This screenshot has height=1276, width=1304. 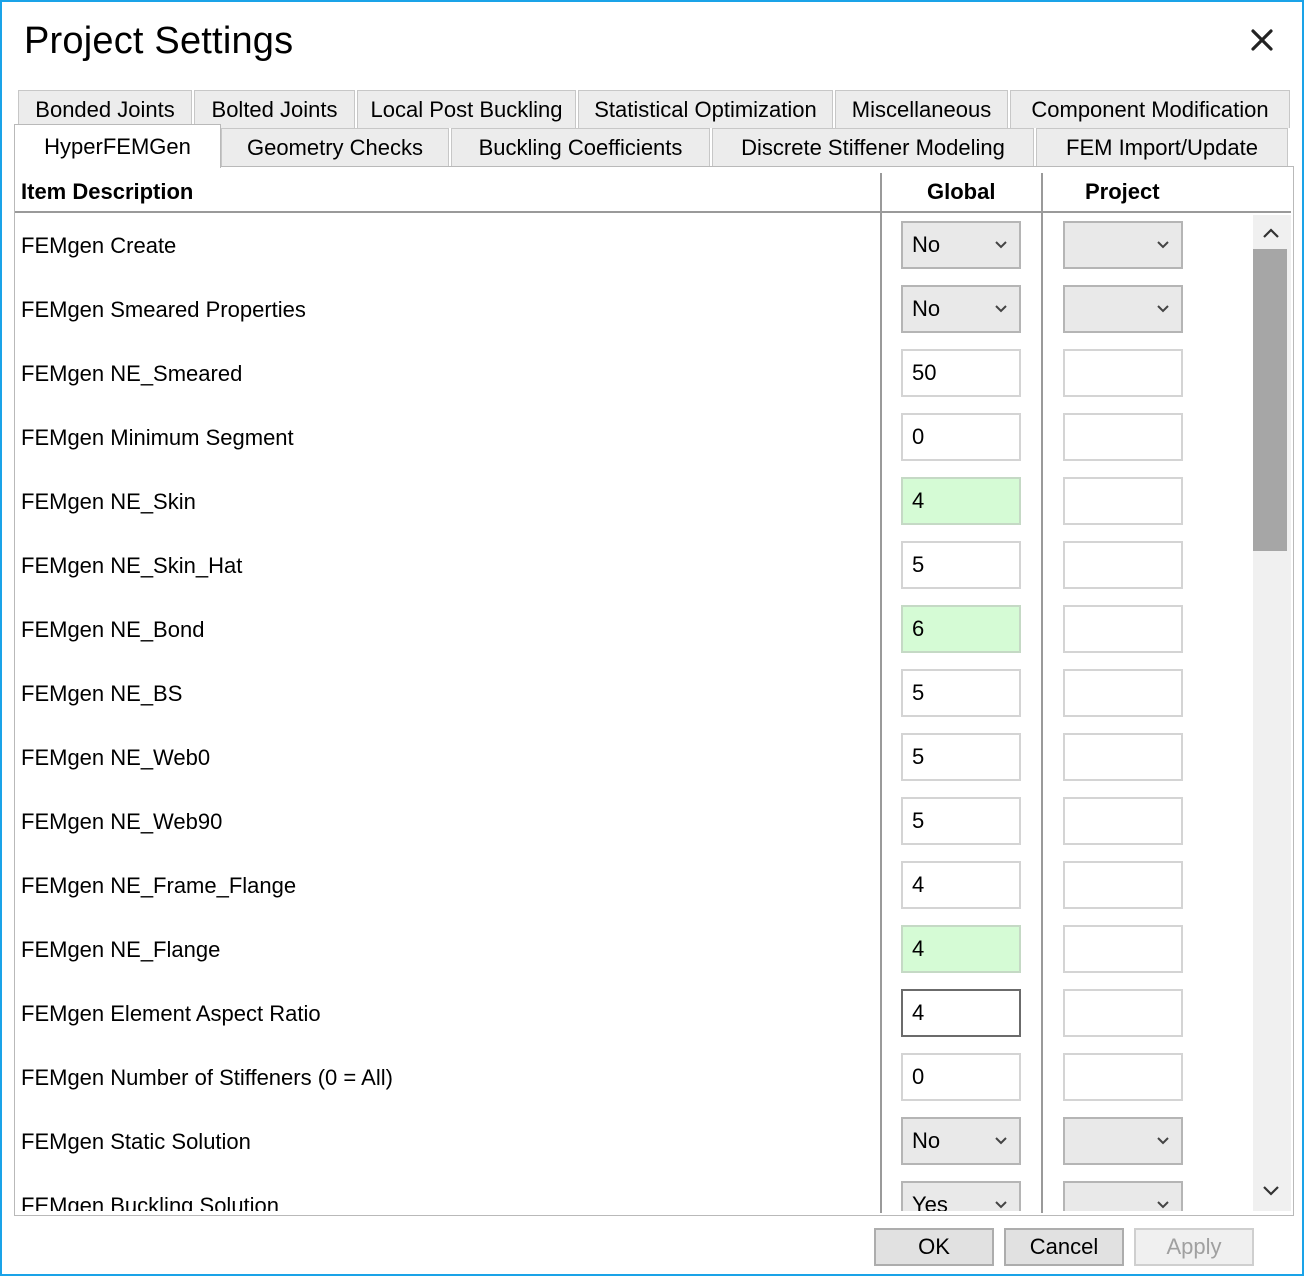 I want to click on global-select: Yes, so click(x=961, y=1196).